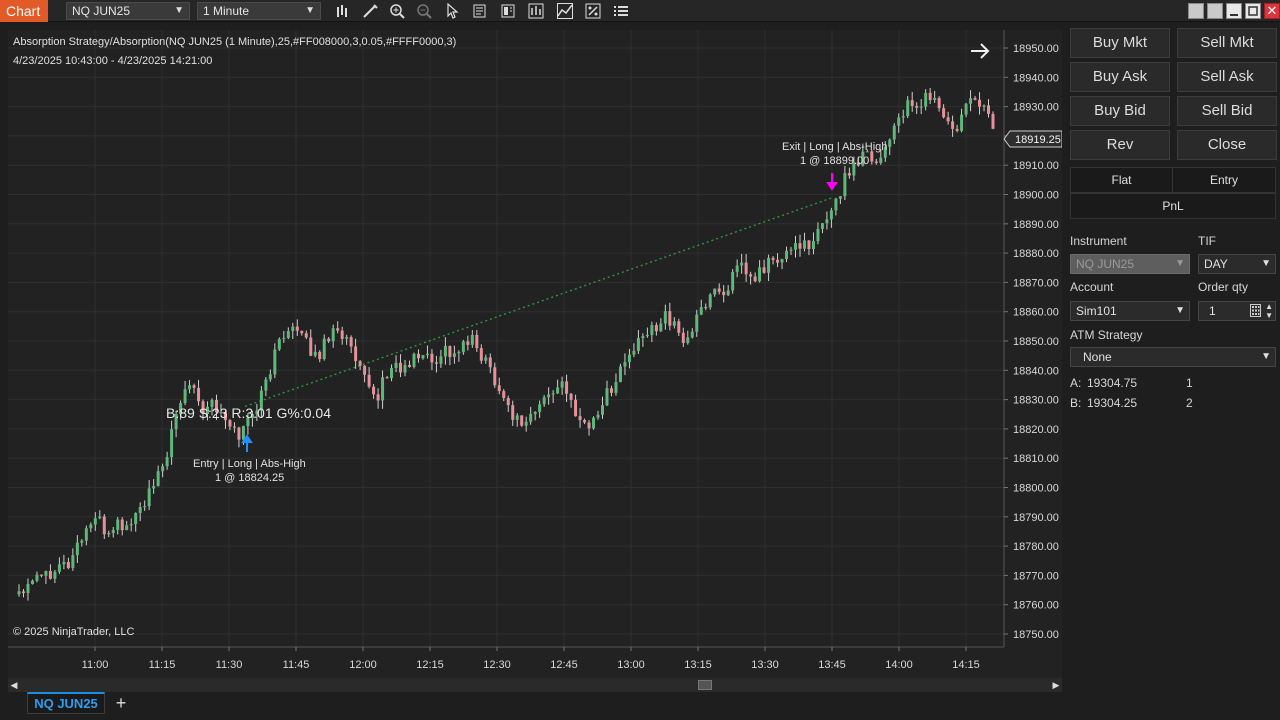 This screenshot has height=720, width=1280. Describe the element at coordinates (343, 11) in the screenshot. I see `bar-type-icon` at that location.